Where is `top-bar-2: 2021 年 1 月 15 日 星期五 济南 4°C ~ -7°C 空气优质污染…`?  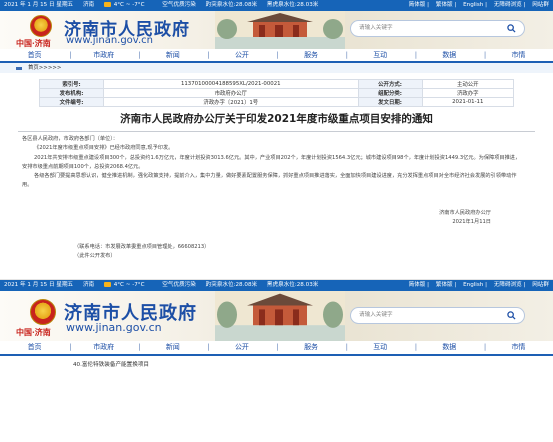 top-bar-2: 2021 年 1 月 15 日 星期五 济南 4°C ~ -7°C 空气优质污染… is located at coordinates (276, 285).